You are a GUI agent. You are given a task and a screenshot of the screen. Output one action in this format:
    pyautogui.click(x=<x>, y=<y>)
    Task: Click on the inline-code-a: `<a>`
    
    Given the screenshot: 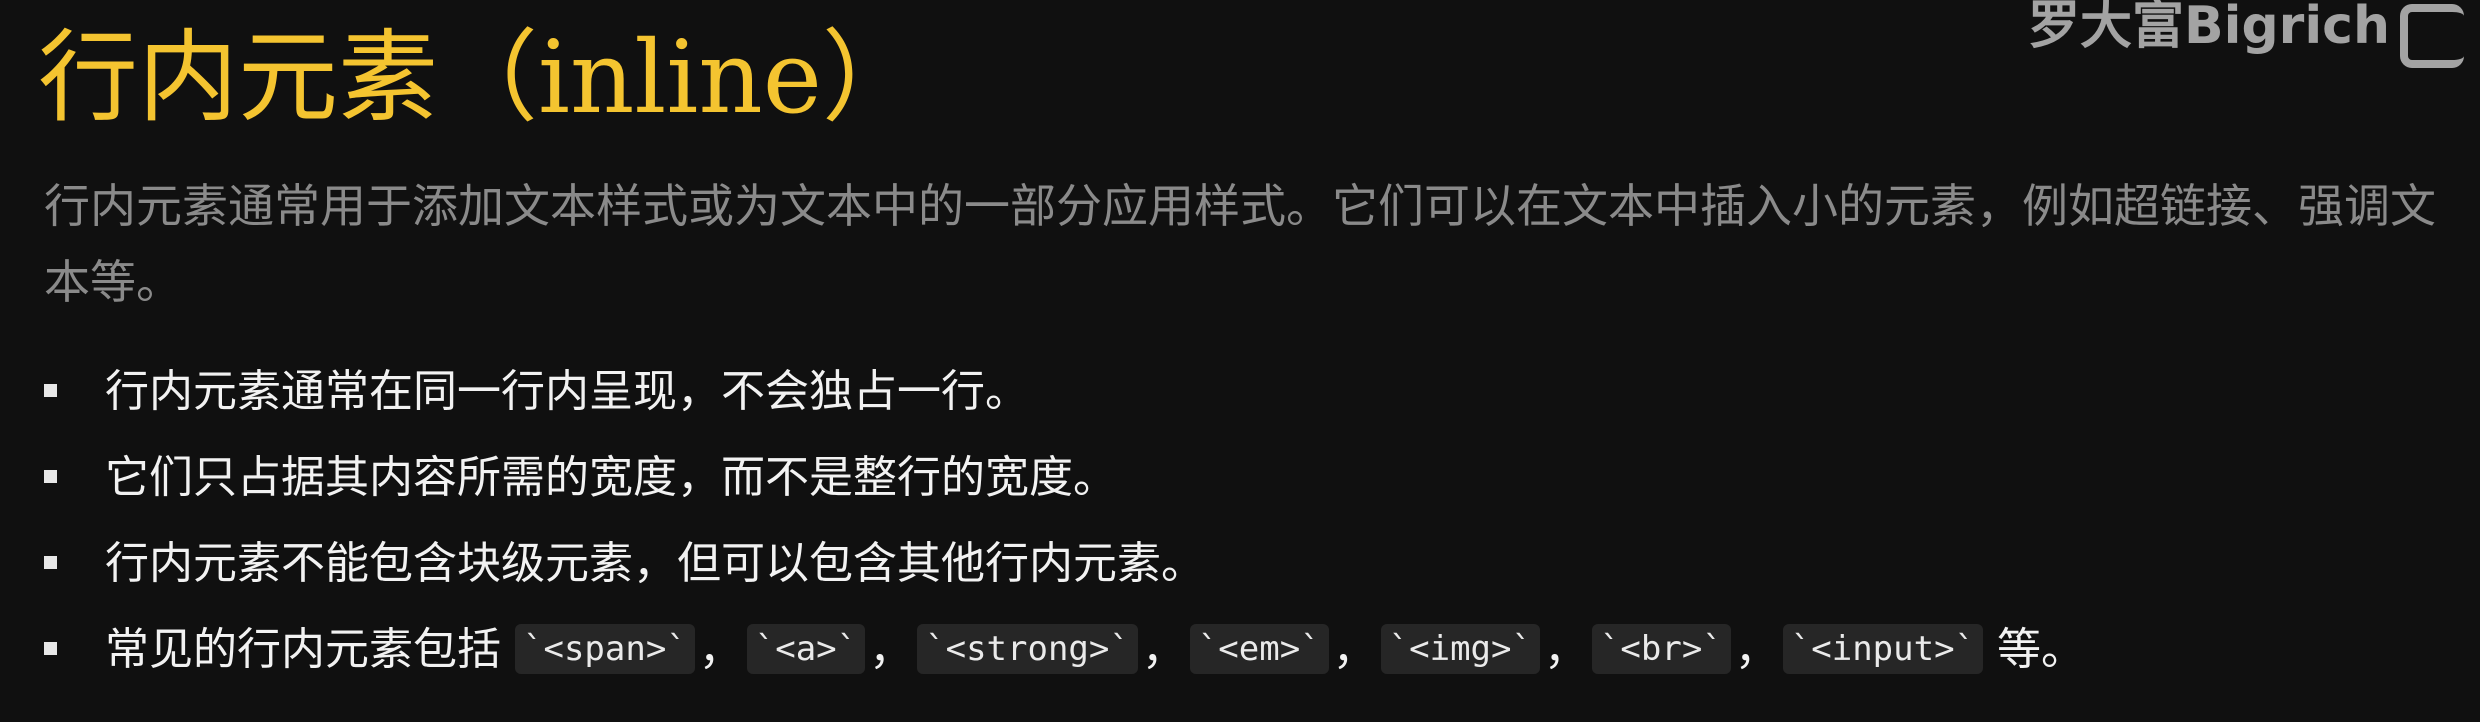 What is the action you would take?
    pyautogui.click(x=806, y=649)
    